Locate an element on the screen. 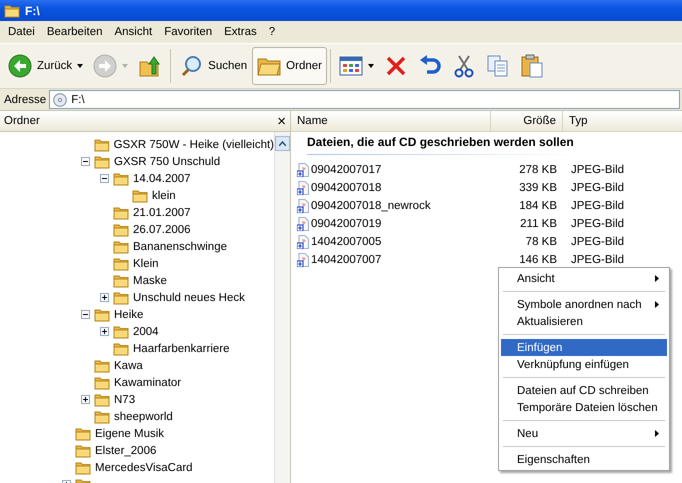 The width and height of the screenshot is (682, 483). file-size: 211 KB is located at coordinates (538, 224).